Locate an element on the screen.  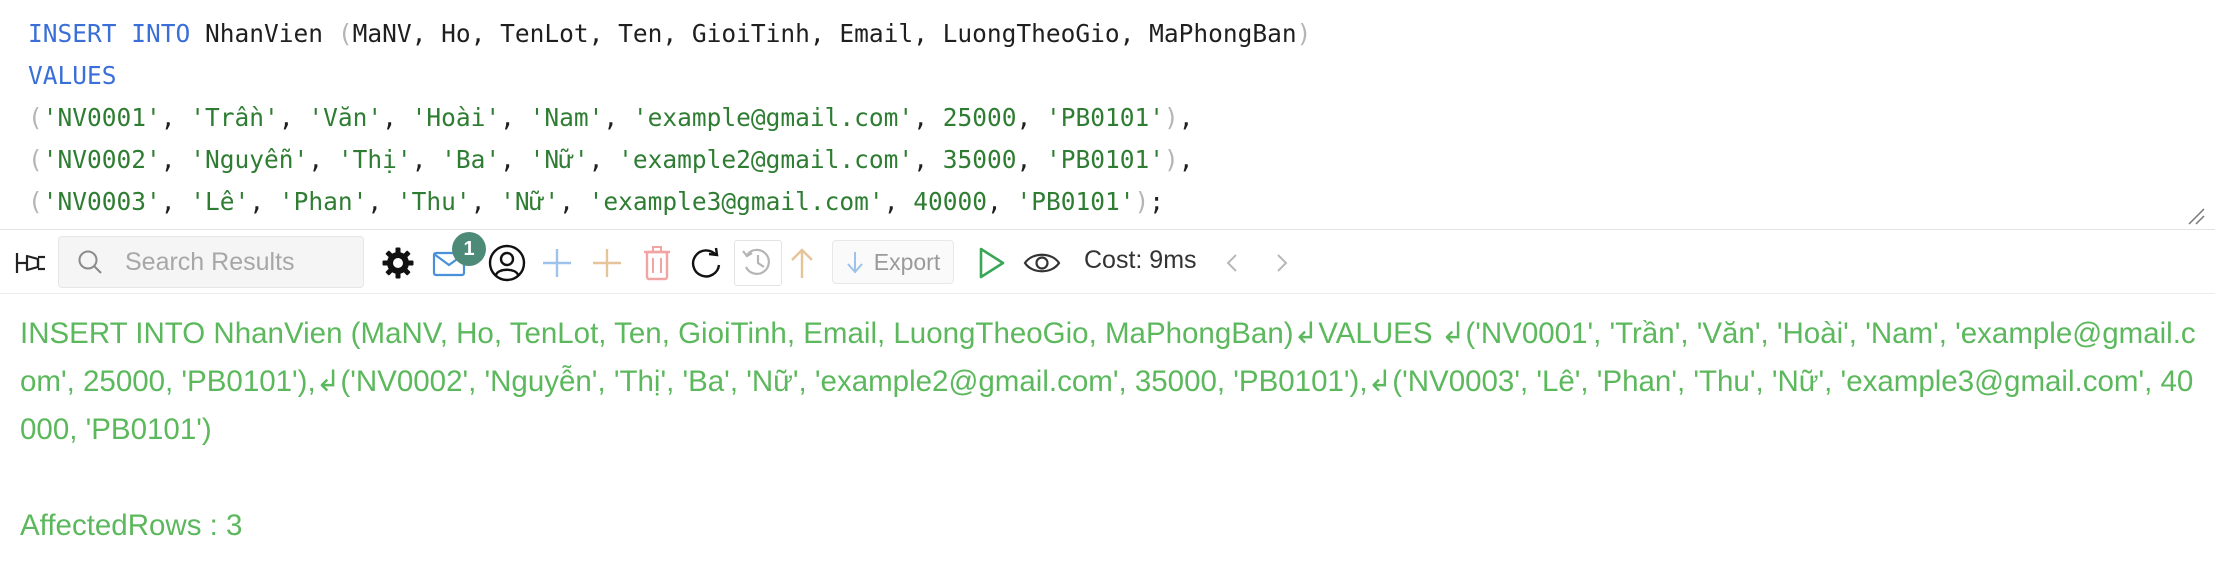
value-gioitinh: 'Nam' is located at coordinates (566, 117).